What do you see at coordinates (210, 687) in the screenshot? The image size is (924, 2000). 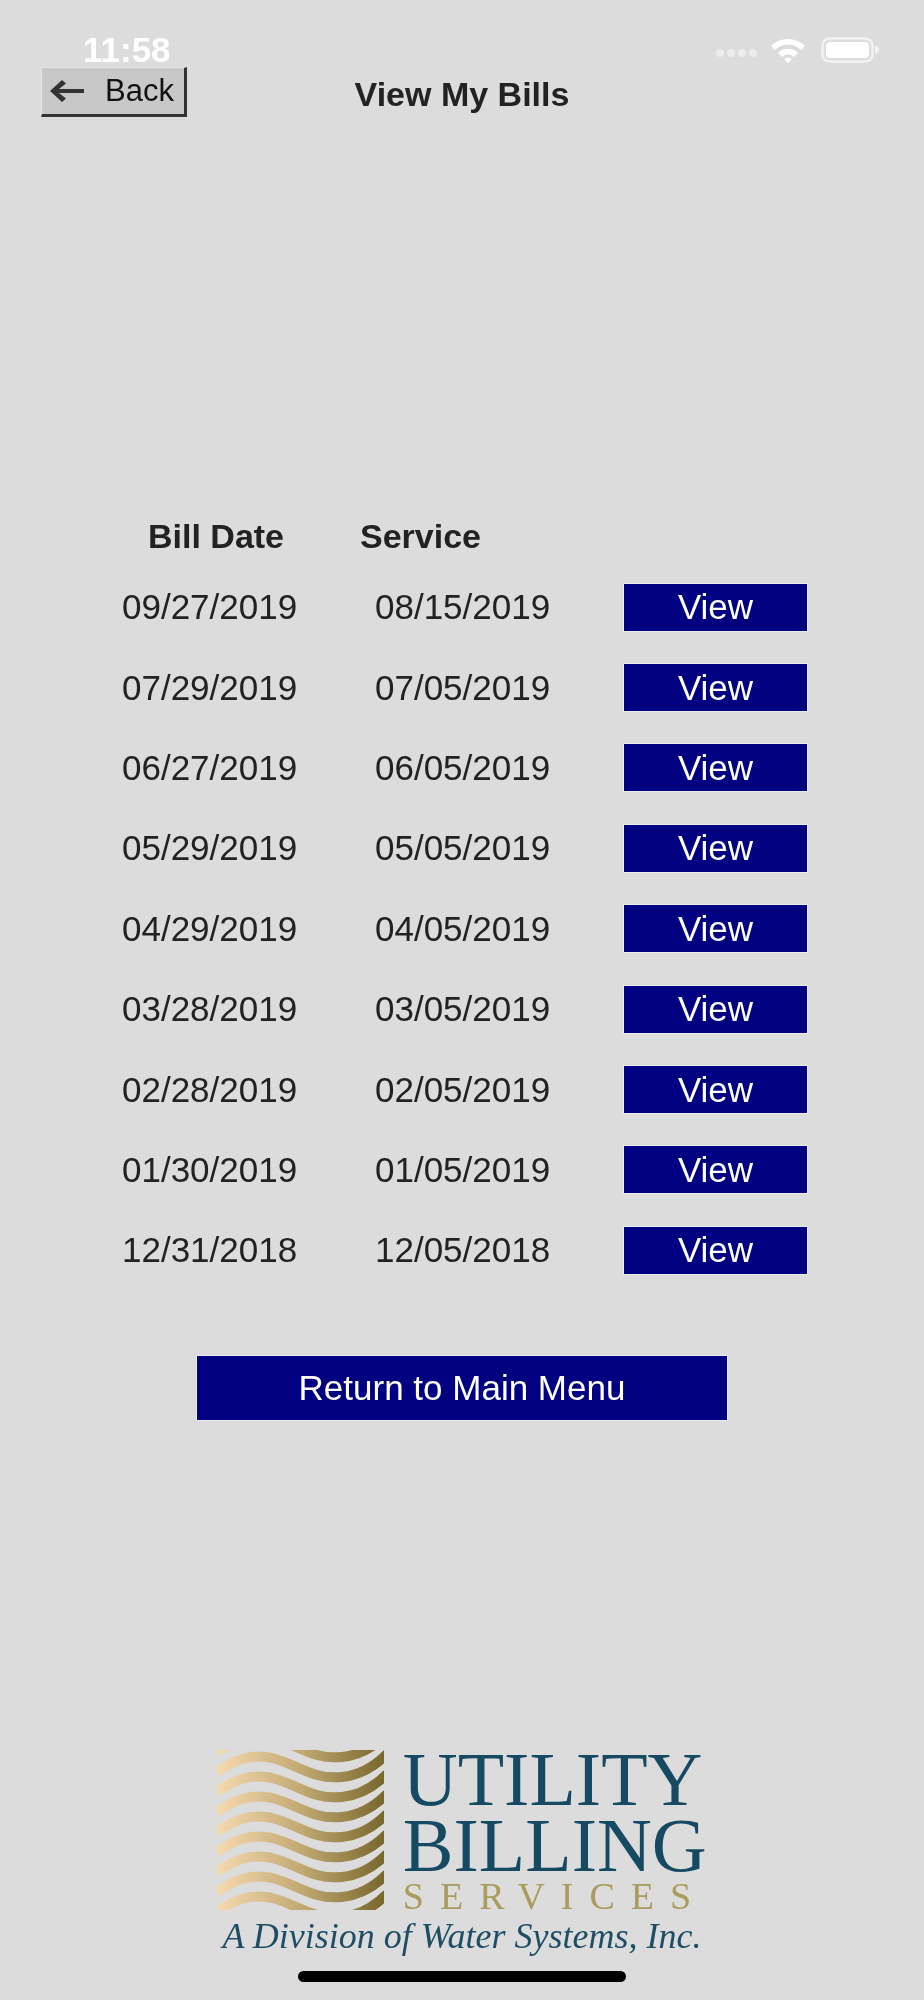 I see `table-cell: 07/29/2019` at bounding box center [210, 687].